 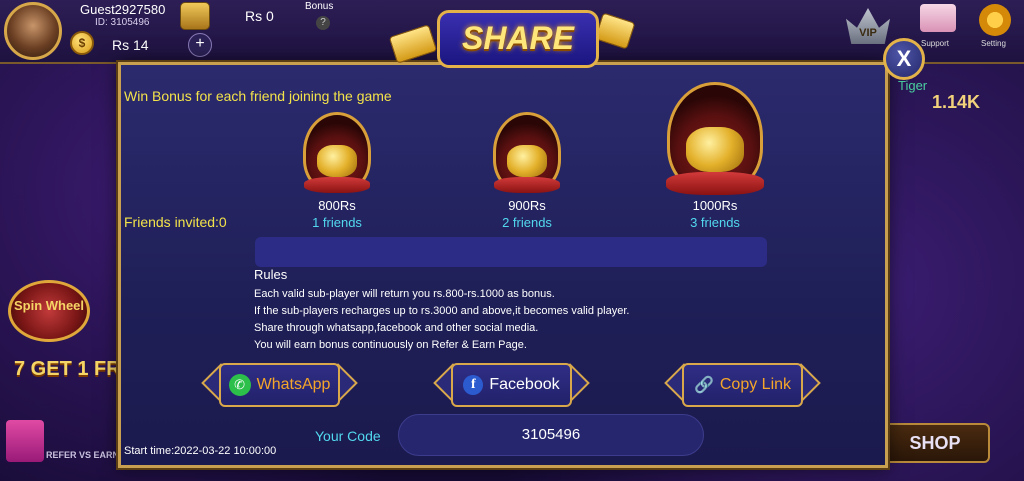 I want to click on reward-amount: 900Rs, so click(x=527, y=205).